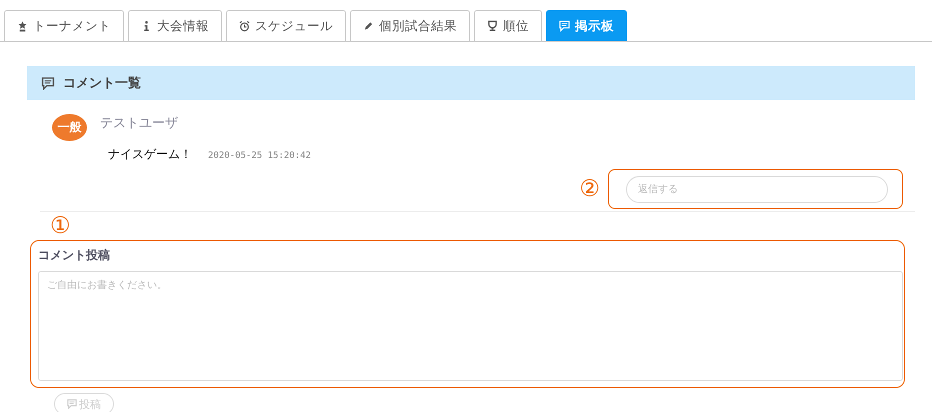 This screenshot has height=412, width=932. Describe the element at coordinates (589, 189) in the screenshot. I see `annotation-number: ②` at that location.